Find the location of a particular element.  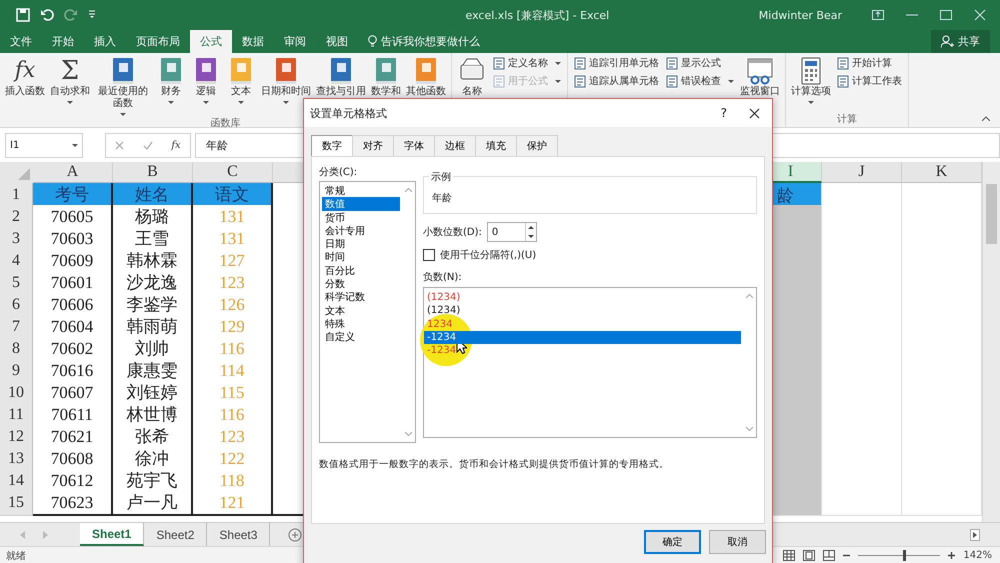

ribbon-button: 追踪从属单元格 is located at coordinates (616, 81).